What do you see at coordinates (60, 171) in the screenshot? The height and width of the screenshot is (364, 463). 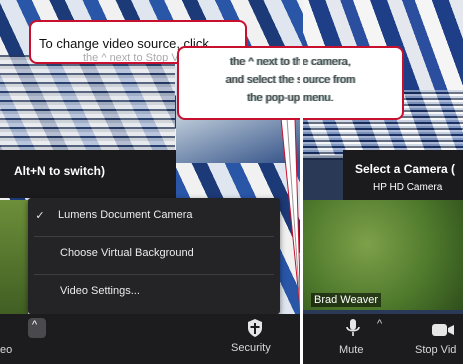 I see `switch-hint-text: Alt+N to switch)` at bounding box center [60, 171].